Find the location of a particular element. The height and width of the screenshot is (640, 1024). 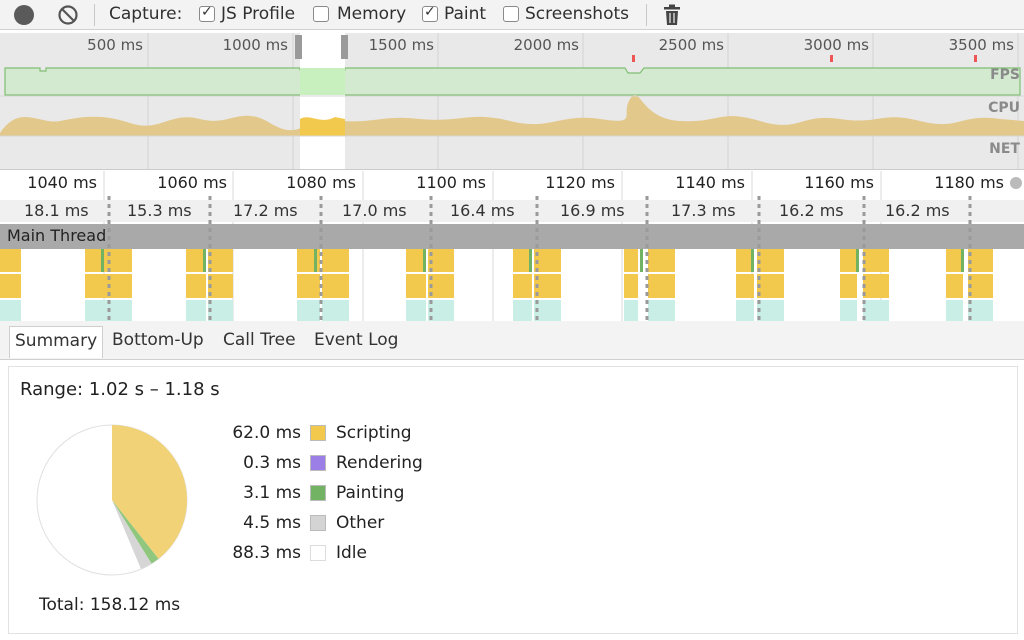

legend-value: 4.5 ms is located at coordinates (272, 523).